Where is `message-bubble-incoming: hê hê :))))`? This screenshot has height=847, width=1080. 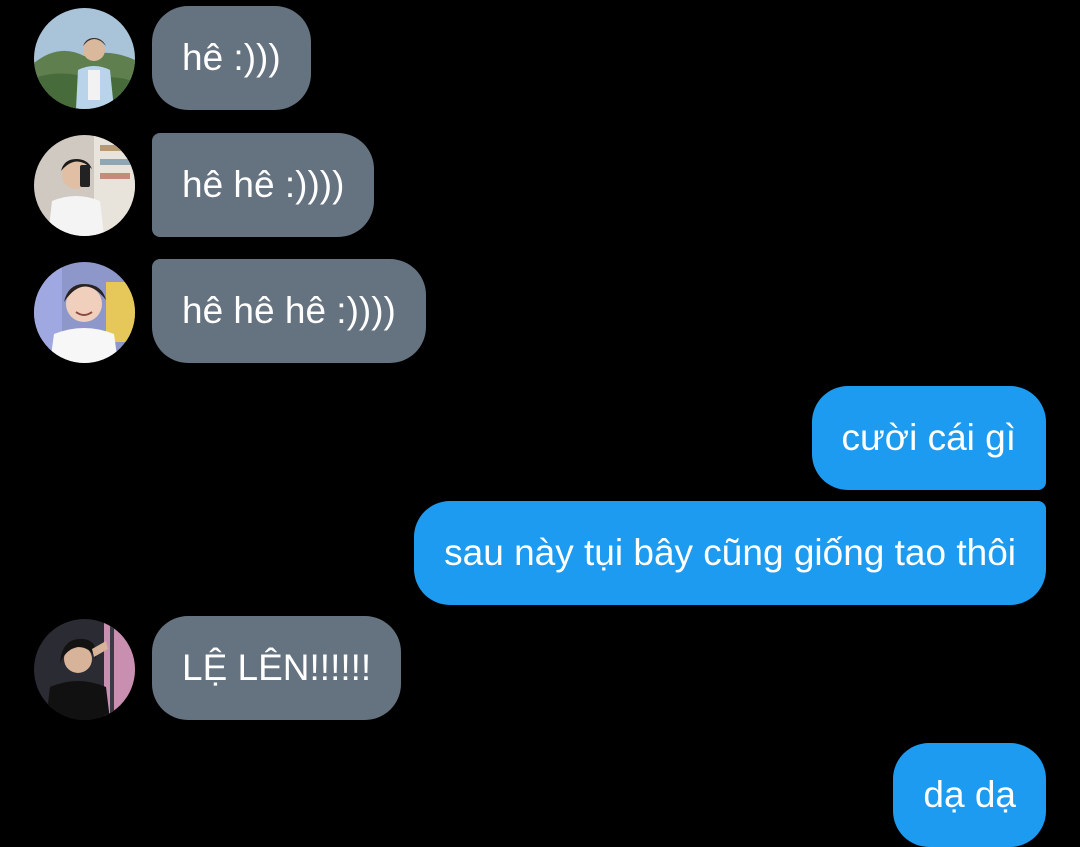 message-bubble-incoming: hê hê :)))) is located at coordinates (263, 185).